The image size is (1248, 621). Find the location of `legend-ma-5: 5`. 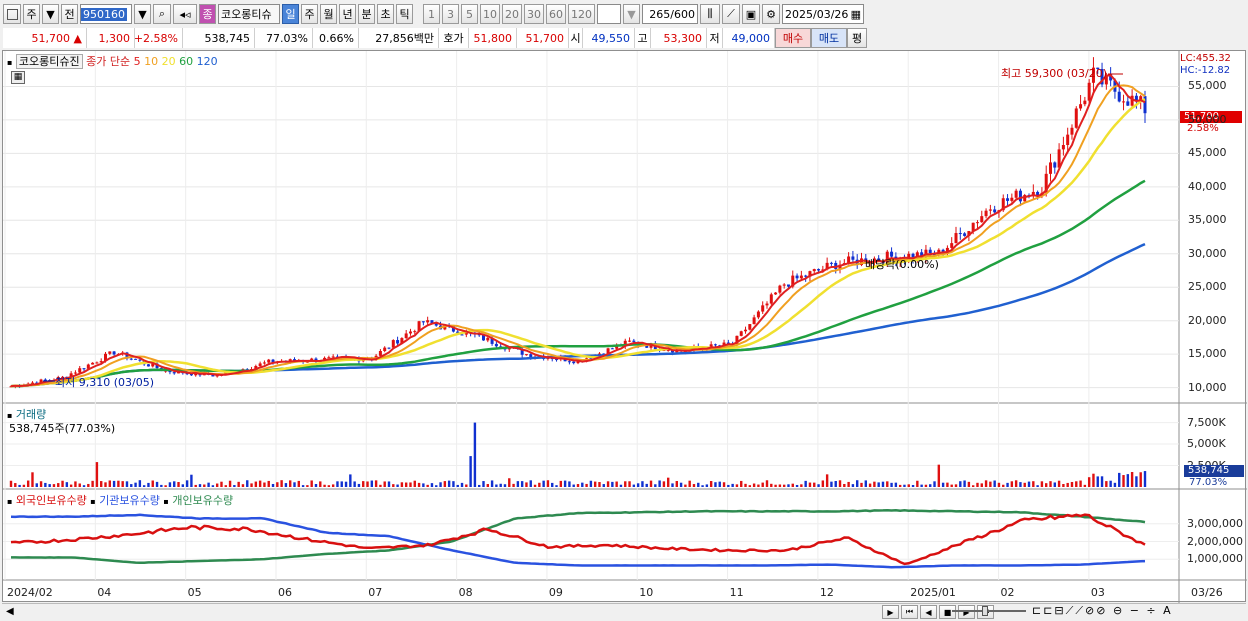

legend-ma-5: 5 is located at coordinates (137, 61).